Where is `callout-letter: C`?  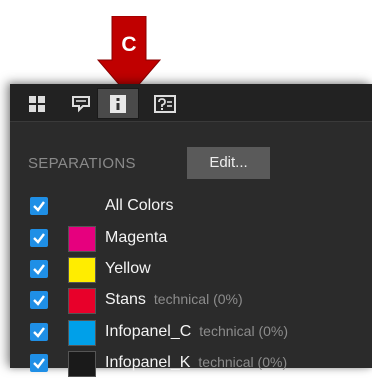
callout-letter: C is located at coordinates (129, 44).